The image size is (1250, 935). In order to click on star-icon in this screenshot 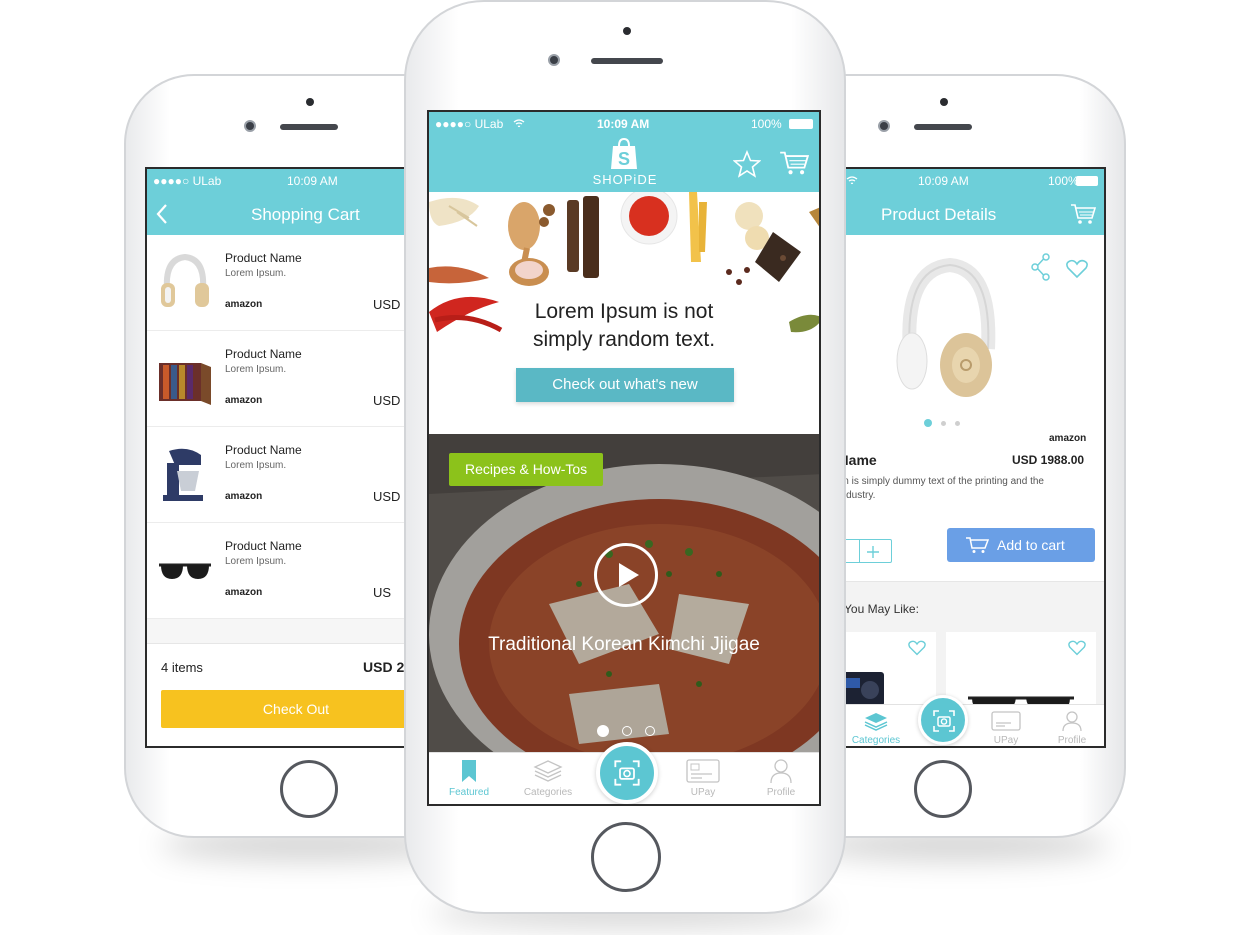, I will do `click(747, 164)`.